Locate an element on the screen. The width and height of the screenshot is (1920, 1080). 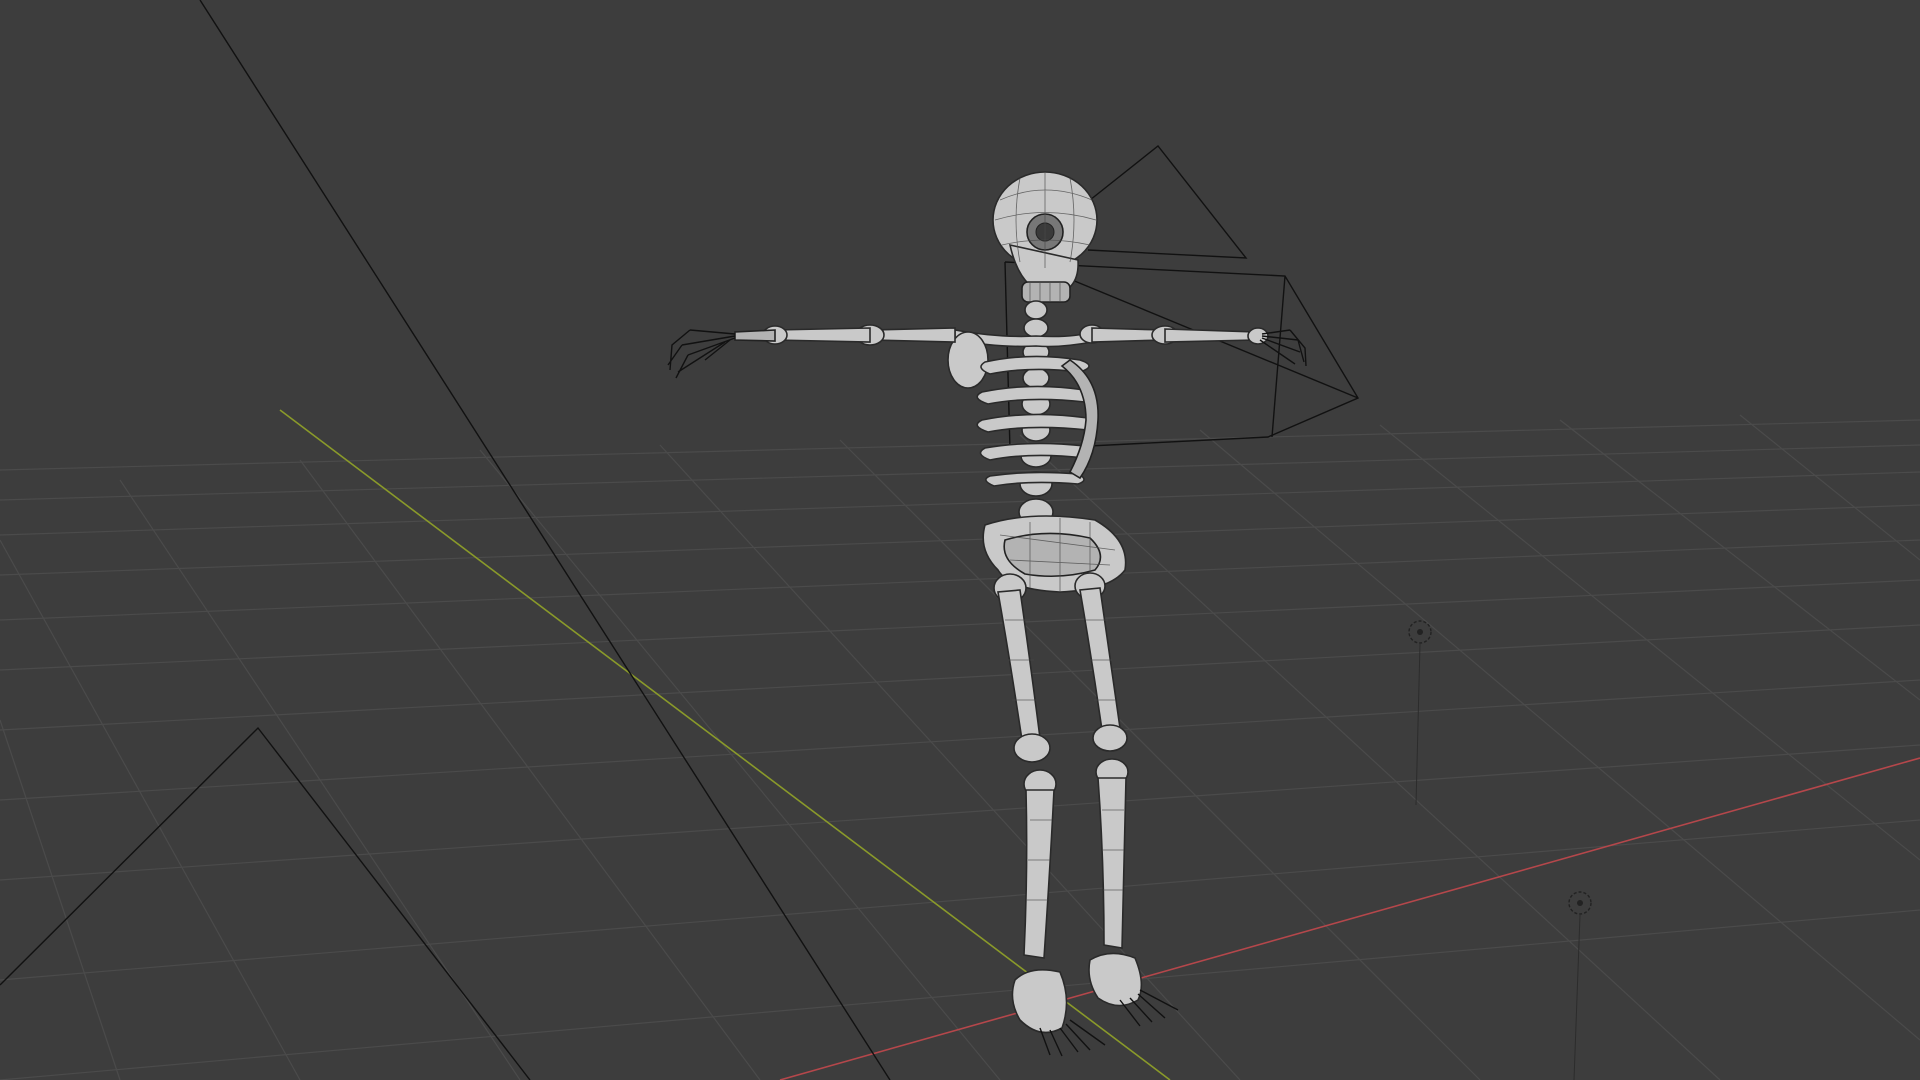
right-leg is located at coordinates (1126, 799).